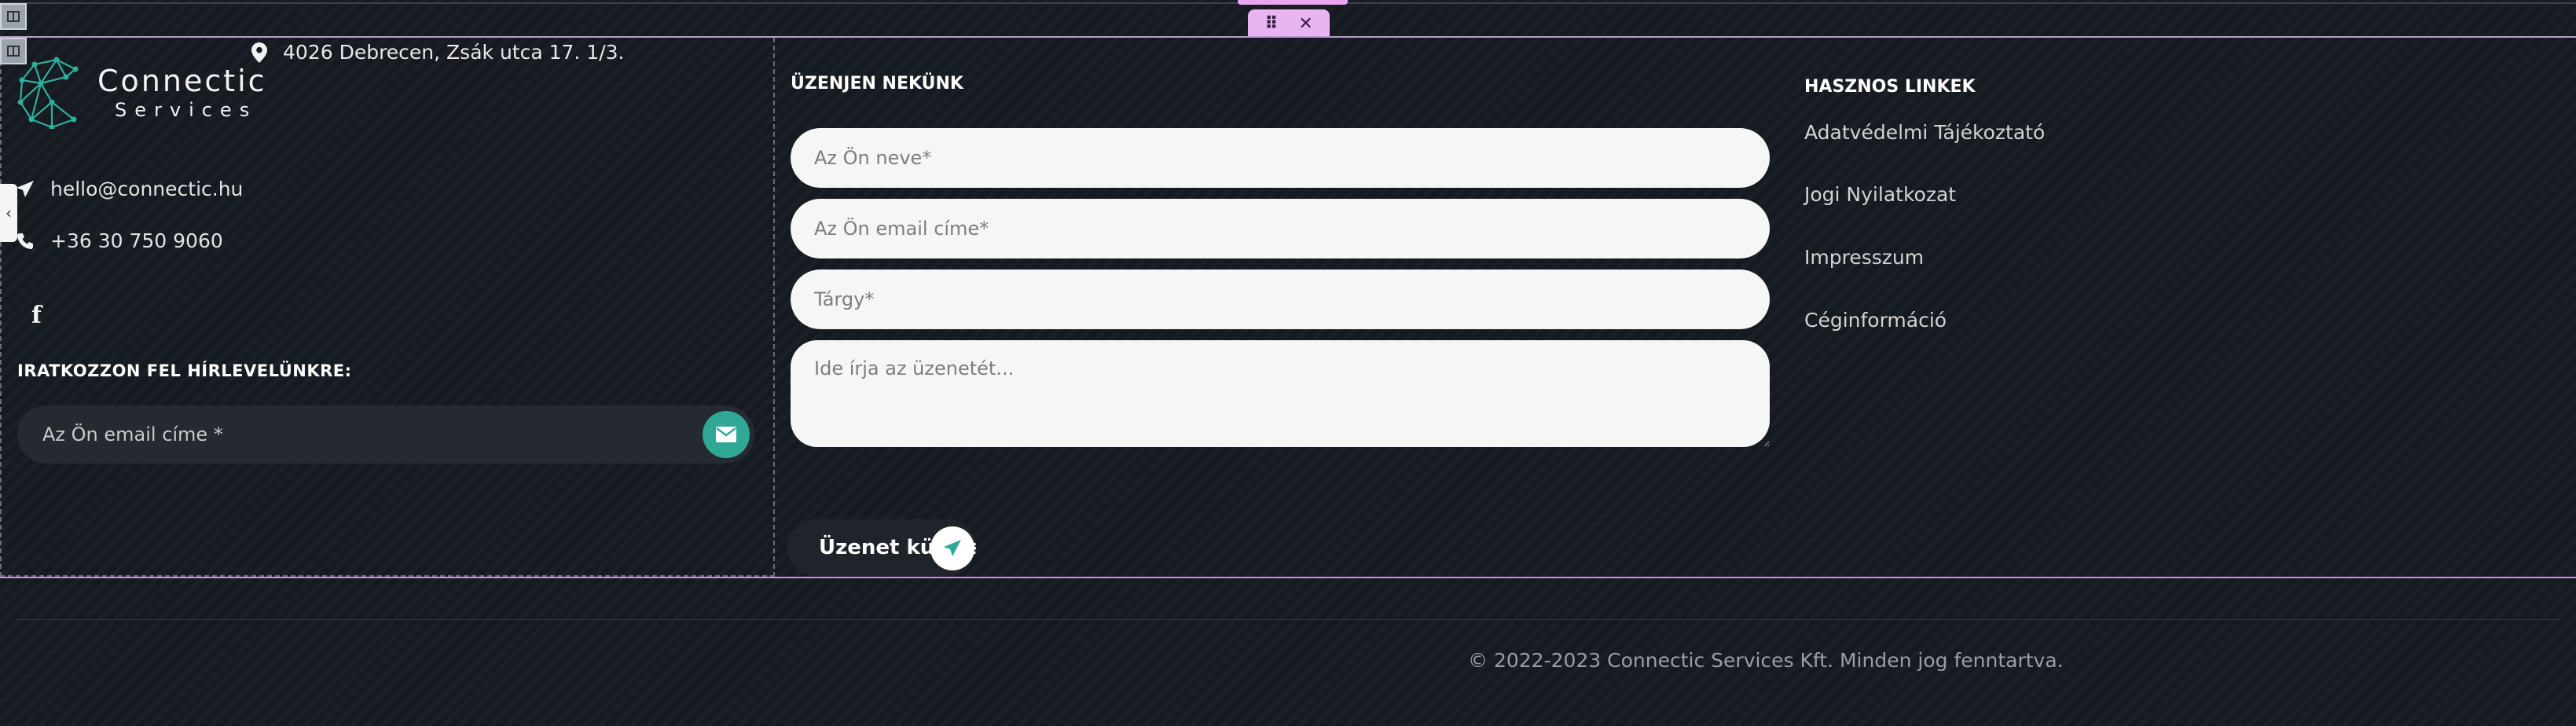 The height and width of the screenshot is (726, 2576). Describe the element at coordinates (1280, 228) in the screenshot. I see `email-input` at that location.